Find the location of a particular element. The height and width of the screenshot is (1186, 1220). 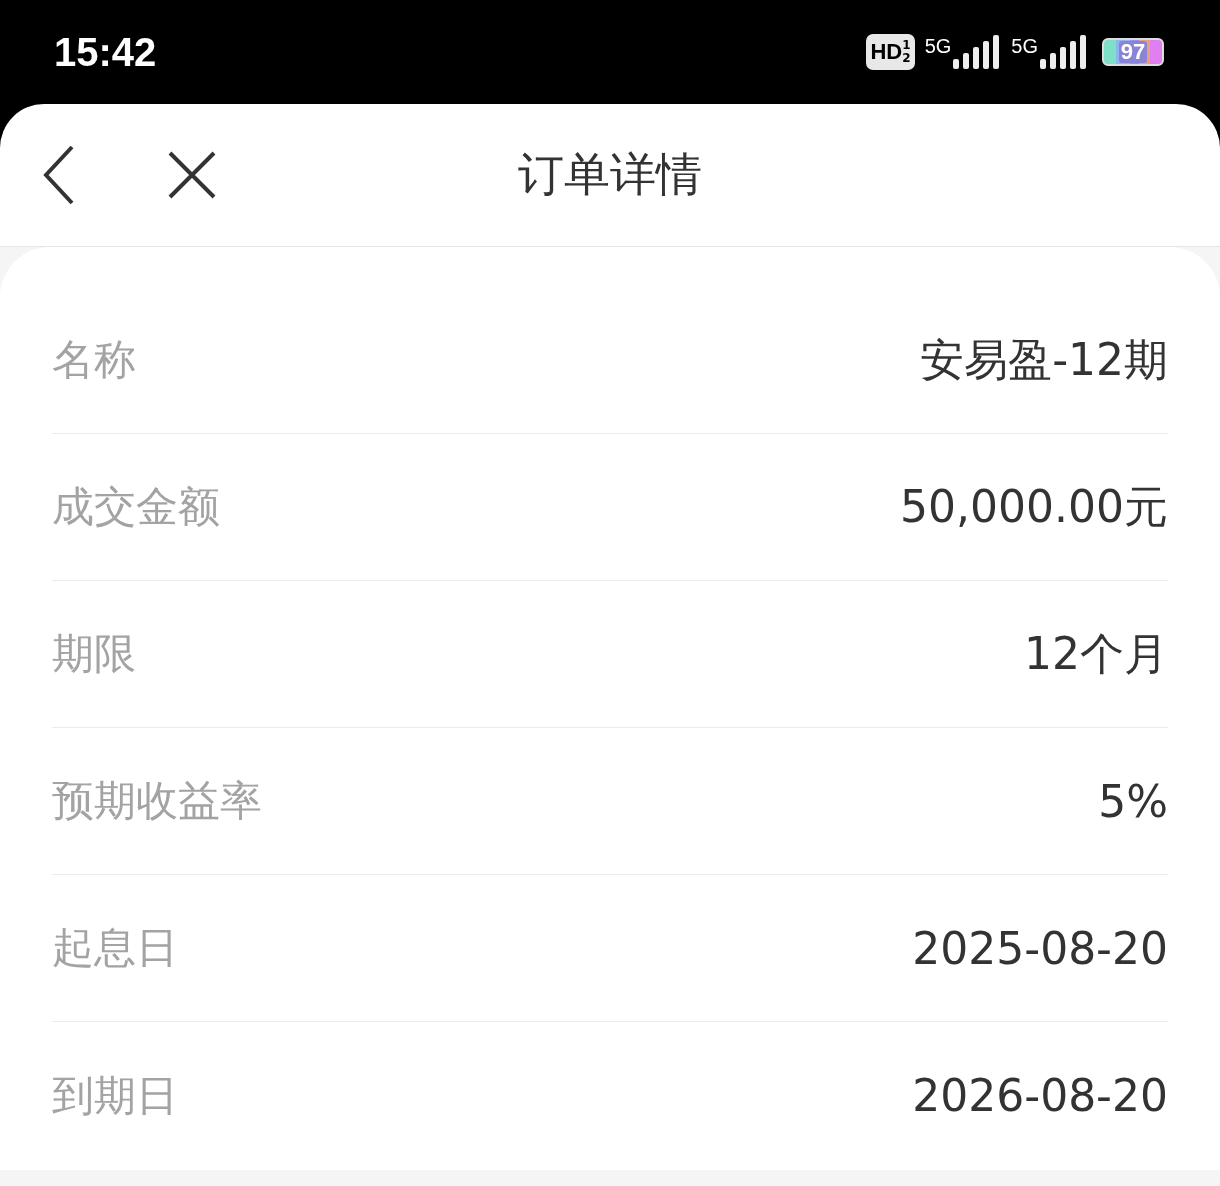

field-label: 预期收益率 is located at coordinates (157, 801).